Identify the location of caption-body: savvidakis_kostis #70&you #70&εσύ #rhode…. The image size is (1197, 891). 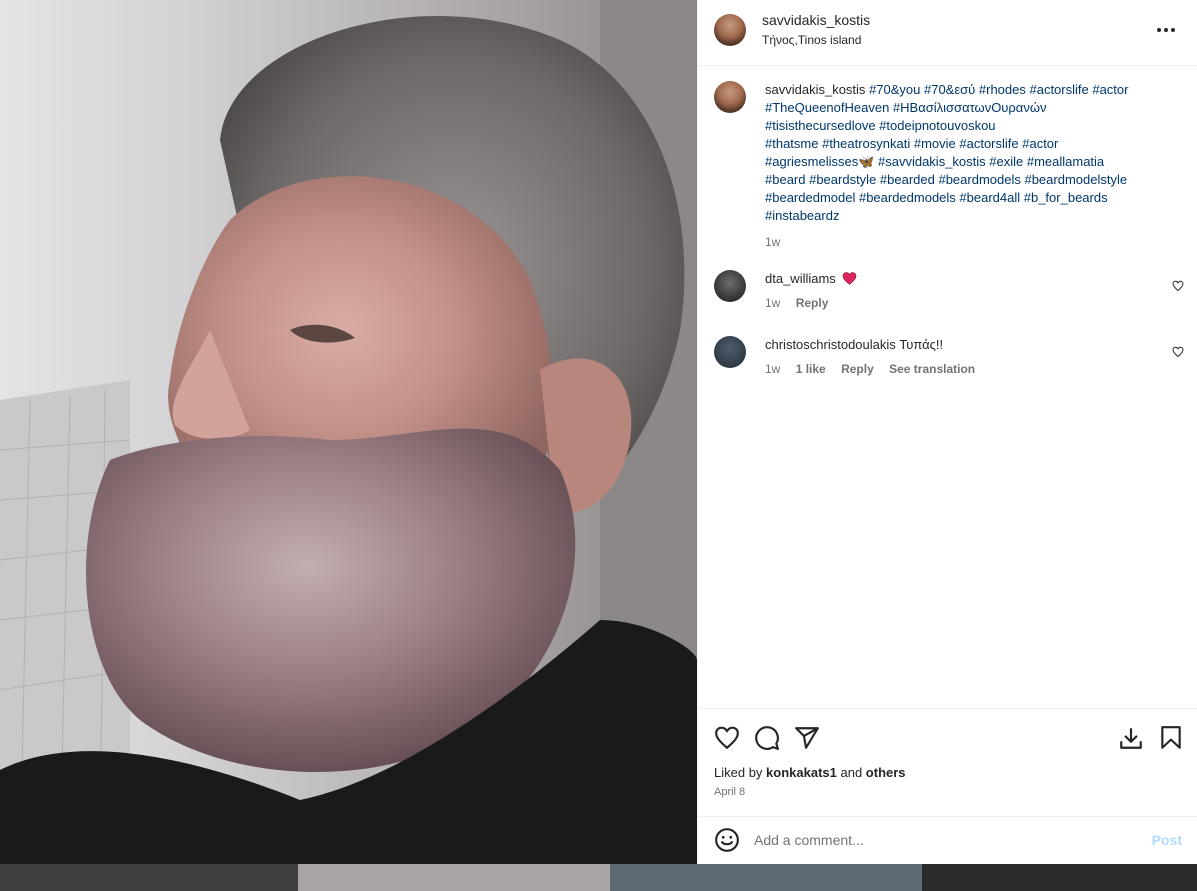
(965, 166).